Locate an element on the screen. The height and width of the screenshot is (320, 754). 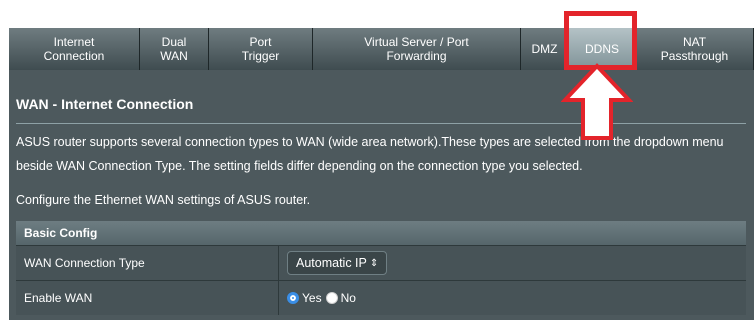
wan-connection-type-select: Automatic IP ⇕ is located at coordinates (337, 263).